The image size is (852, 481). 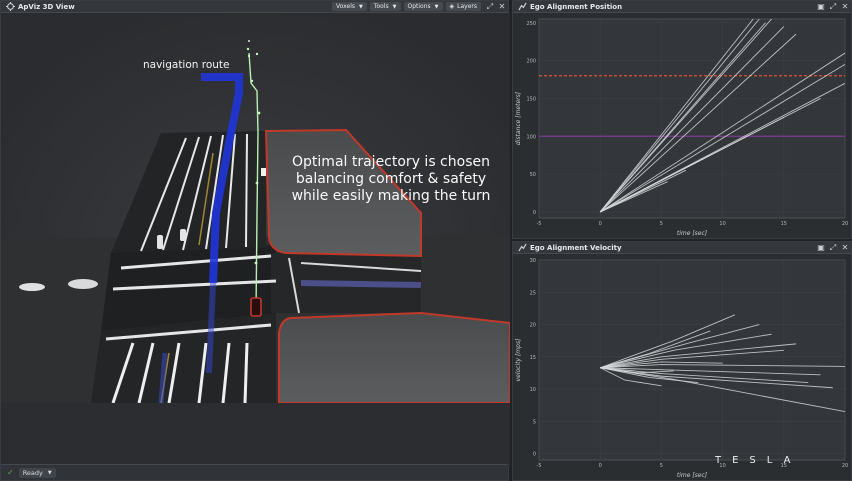 I want to click on position-y-tick-label: 250, so click(x=531, y=24).